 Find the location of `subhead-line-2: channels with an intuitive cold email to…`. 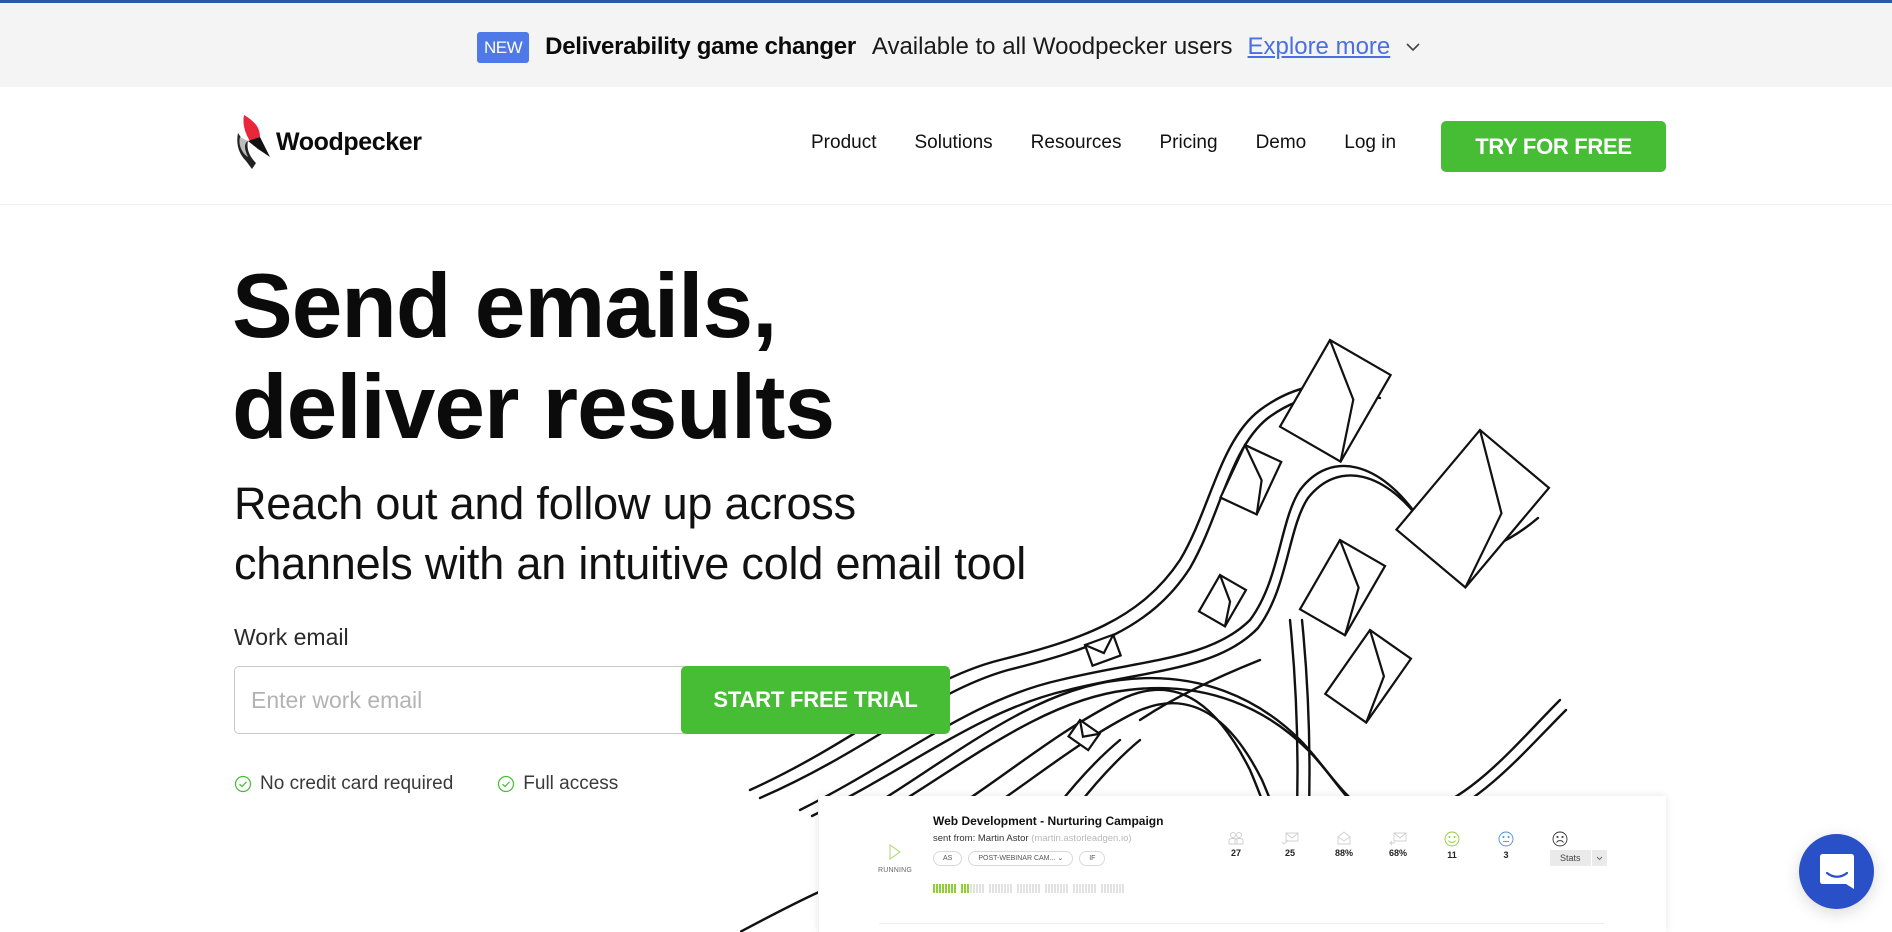

subhead-line-2: channels with an intuitive cold email to… is located at coordinates (630, 563).